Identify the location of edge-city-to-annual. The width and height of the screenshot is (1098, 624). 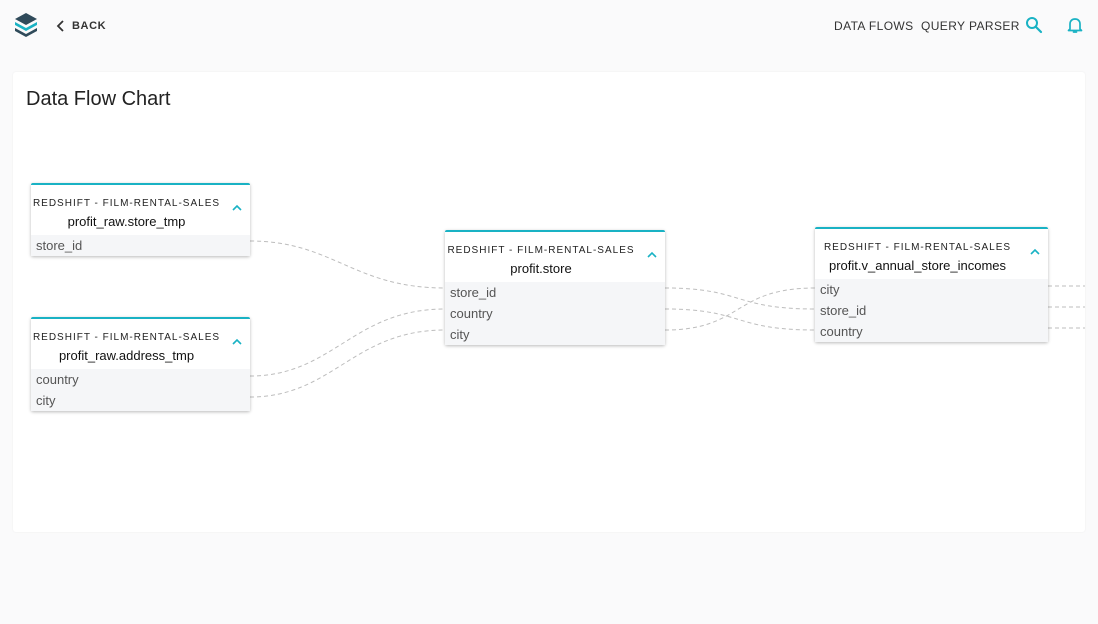
(740, 309).